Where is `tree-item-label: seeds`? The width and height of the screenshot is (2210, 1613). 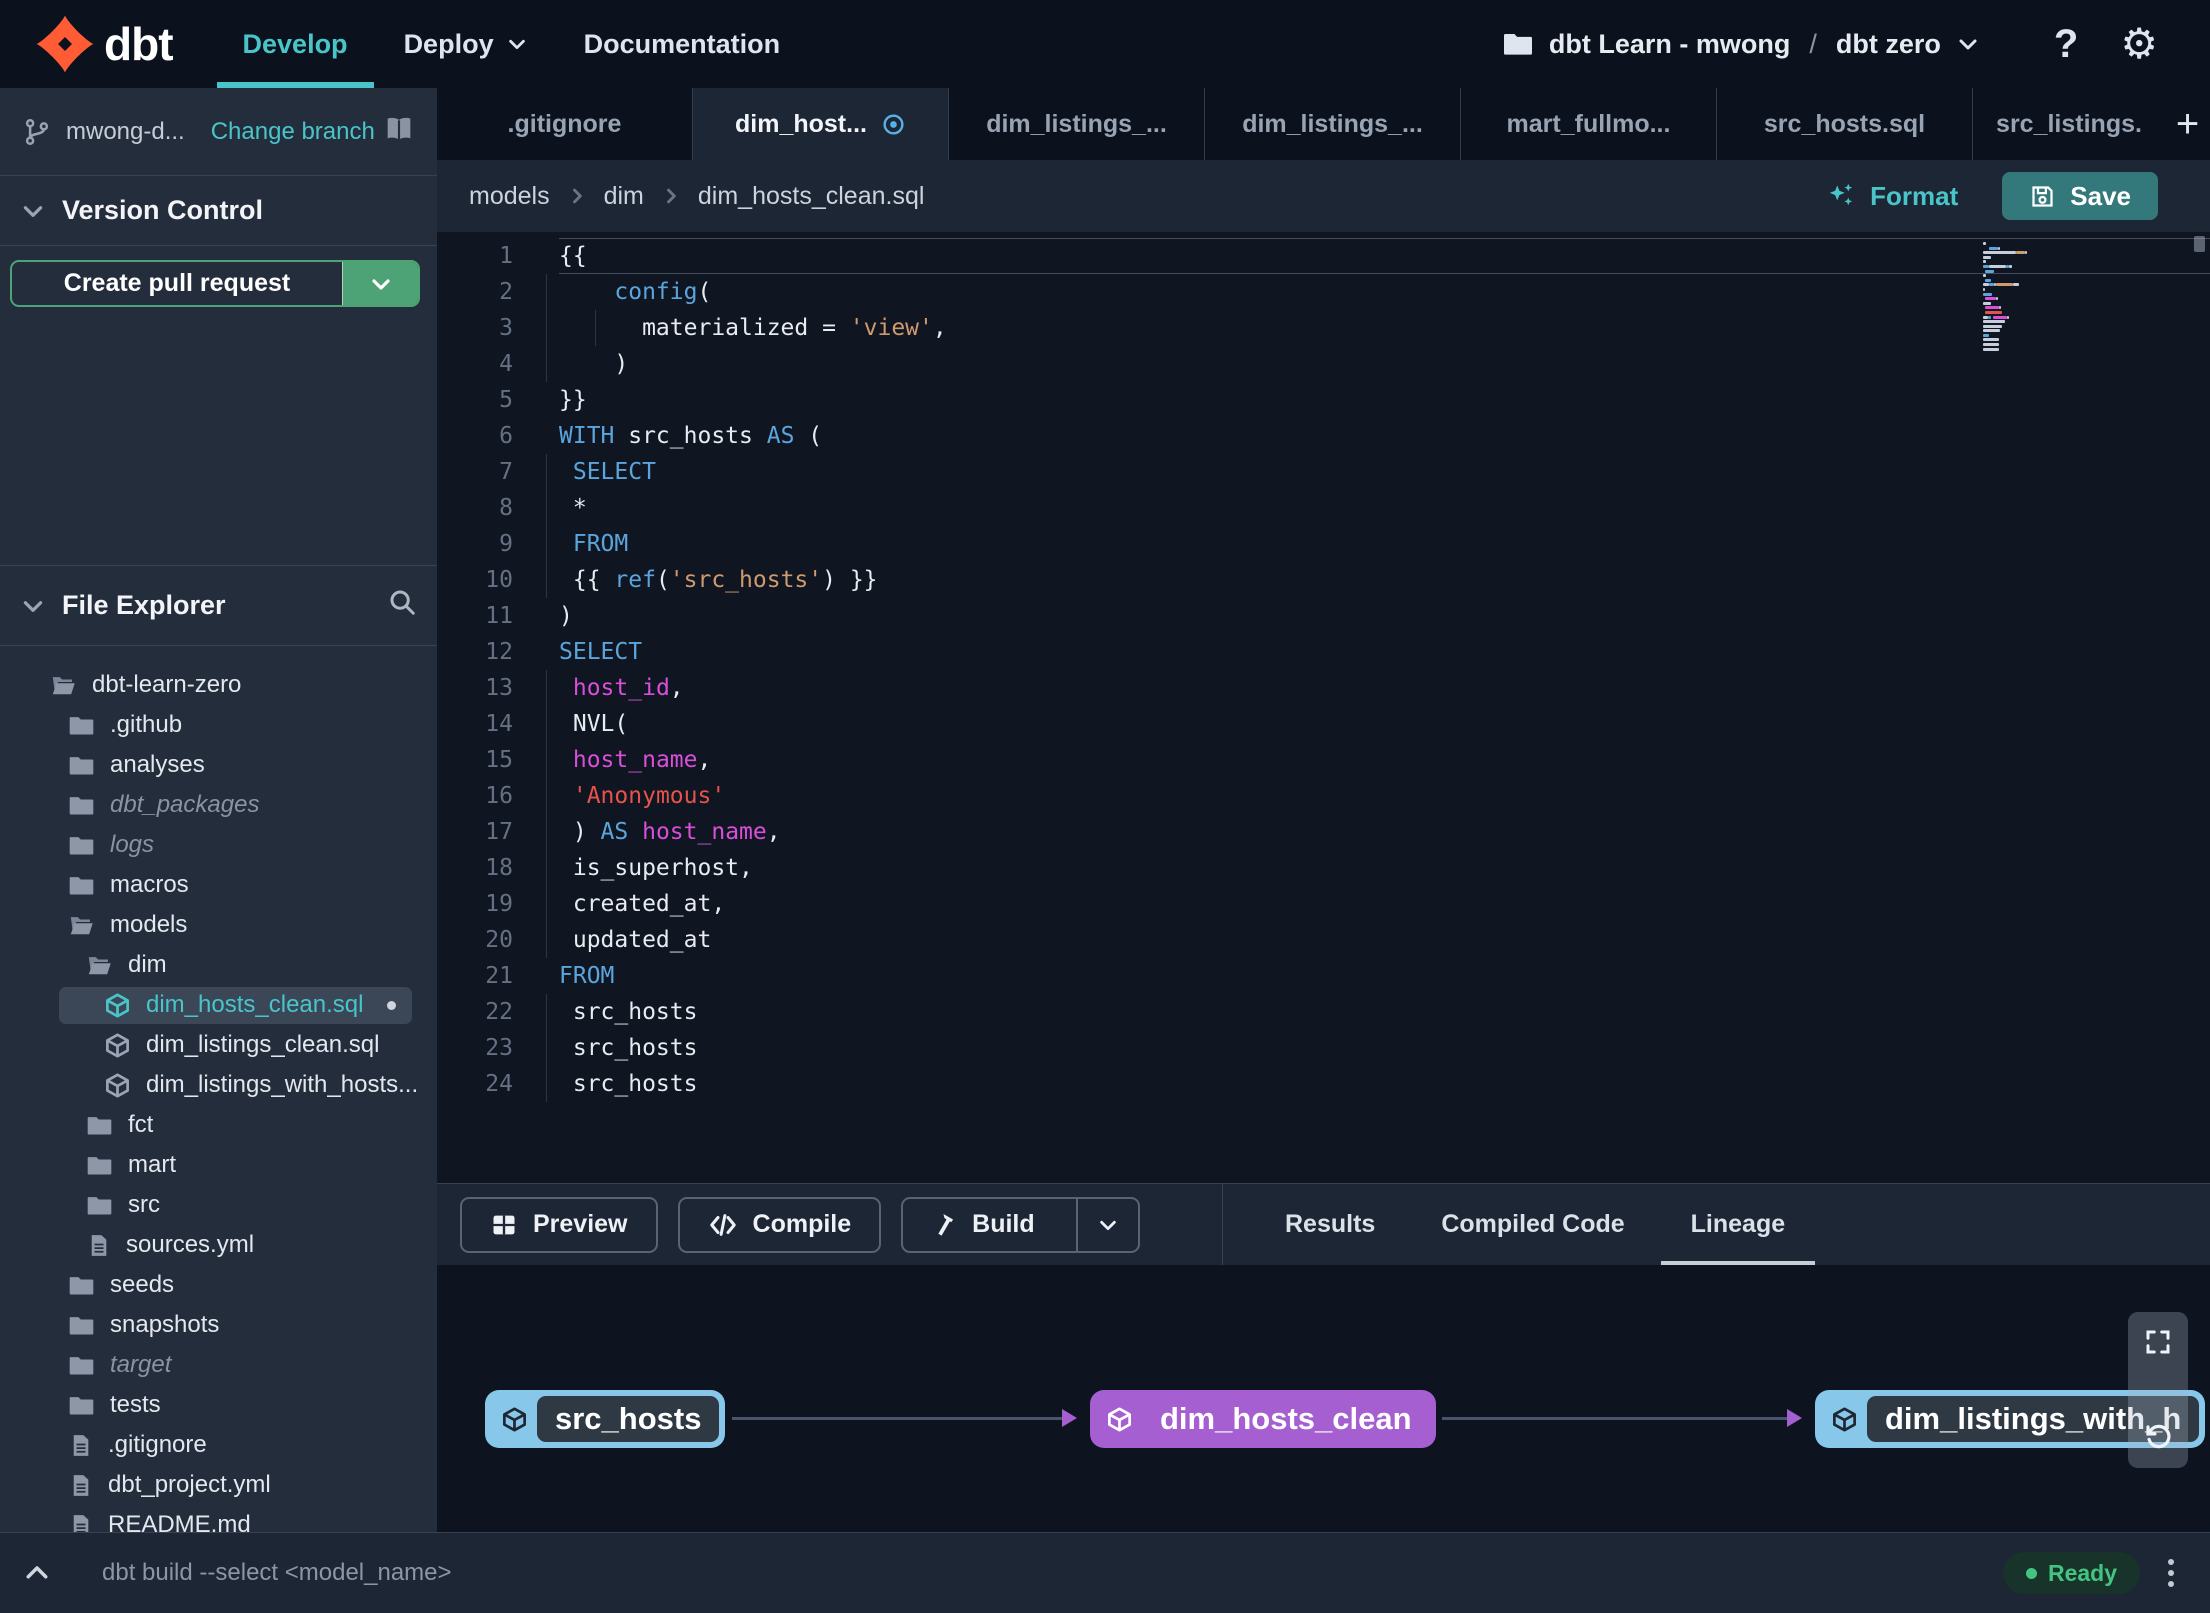 tree-item-label: seeds is located at coordinates (142, 1284).